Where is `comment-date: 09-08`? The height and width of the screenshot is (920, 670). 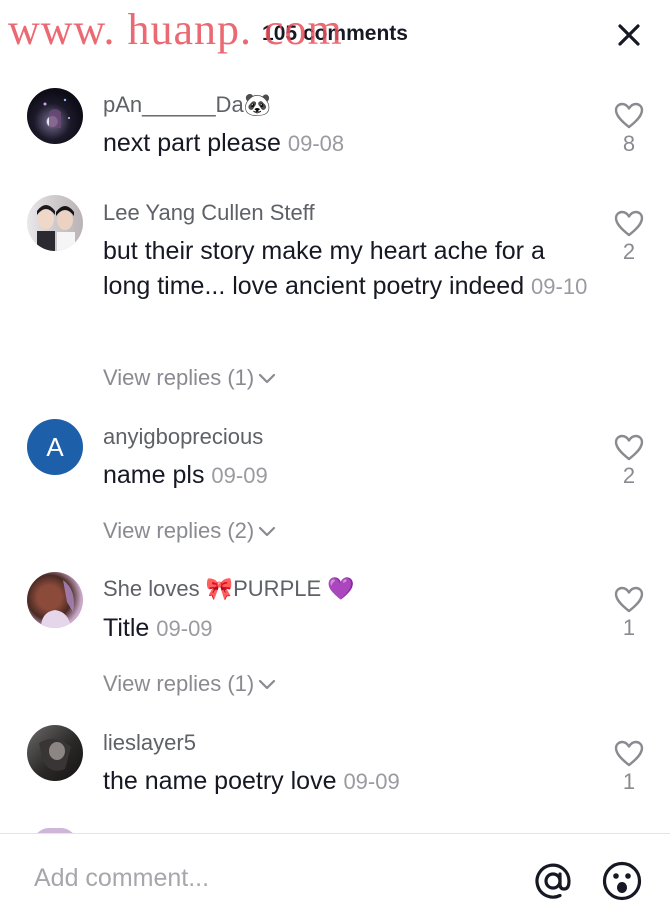
comment-date: 09-08 is located at coordinates (316, 143).